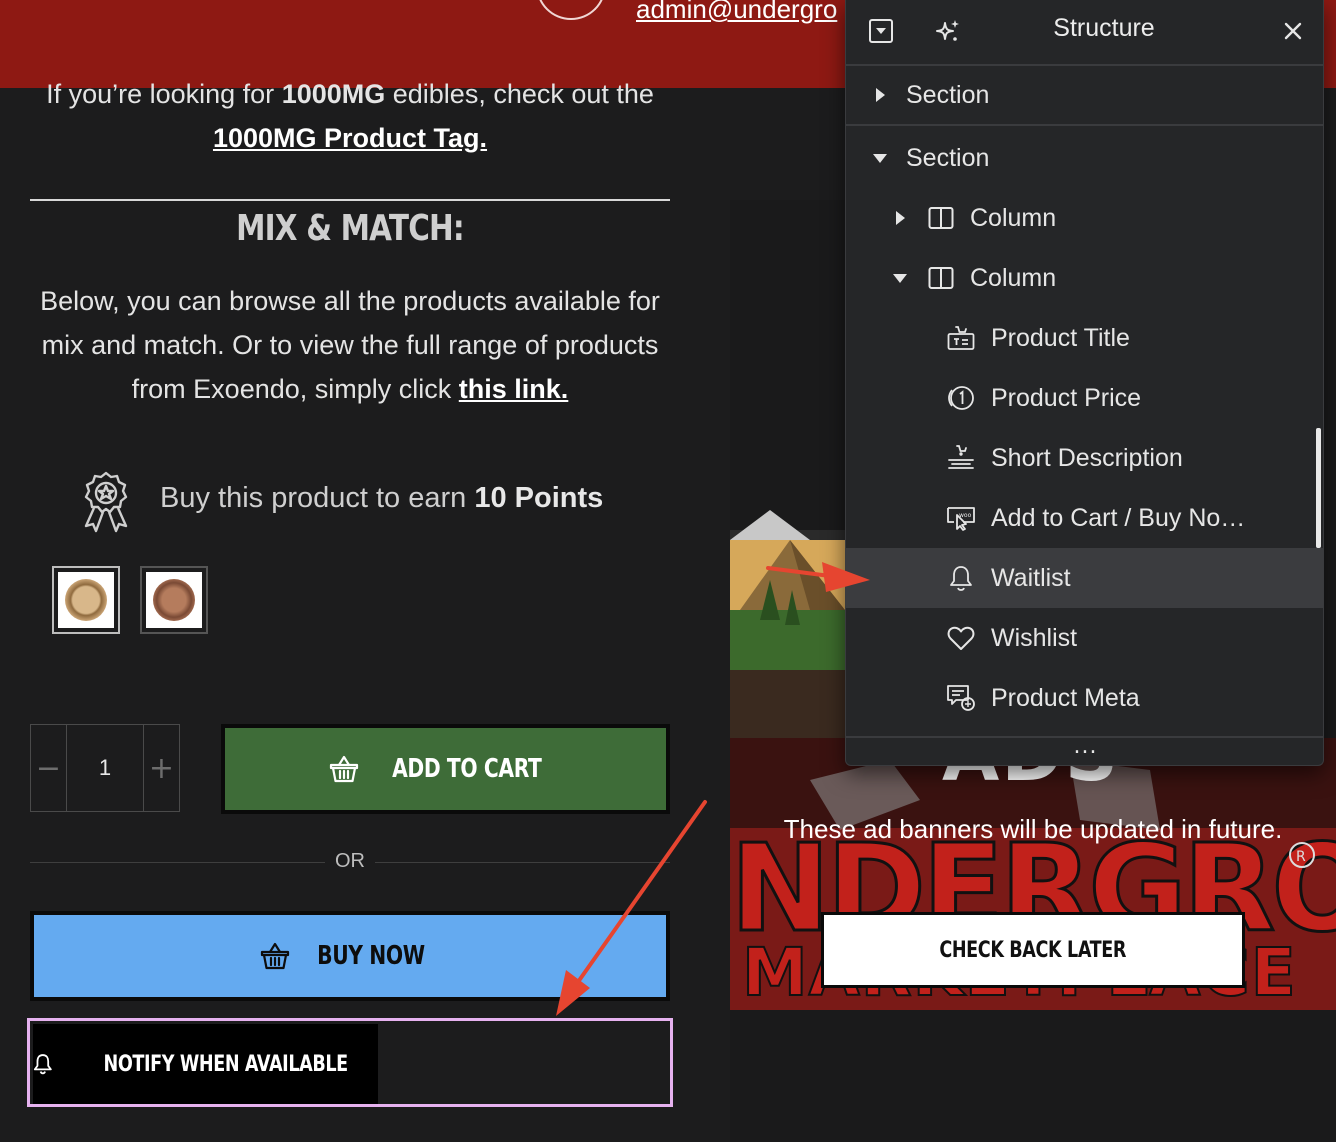  I want to click on header-email-link: admin@undergro, so click(736, 12).